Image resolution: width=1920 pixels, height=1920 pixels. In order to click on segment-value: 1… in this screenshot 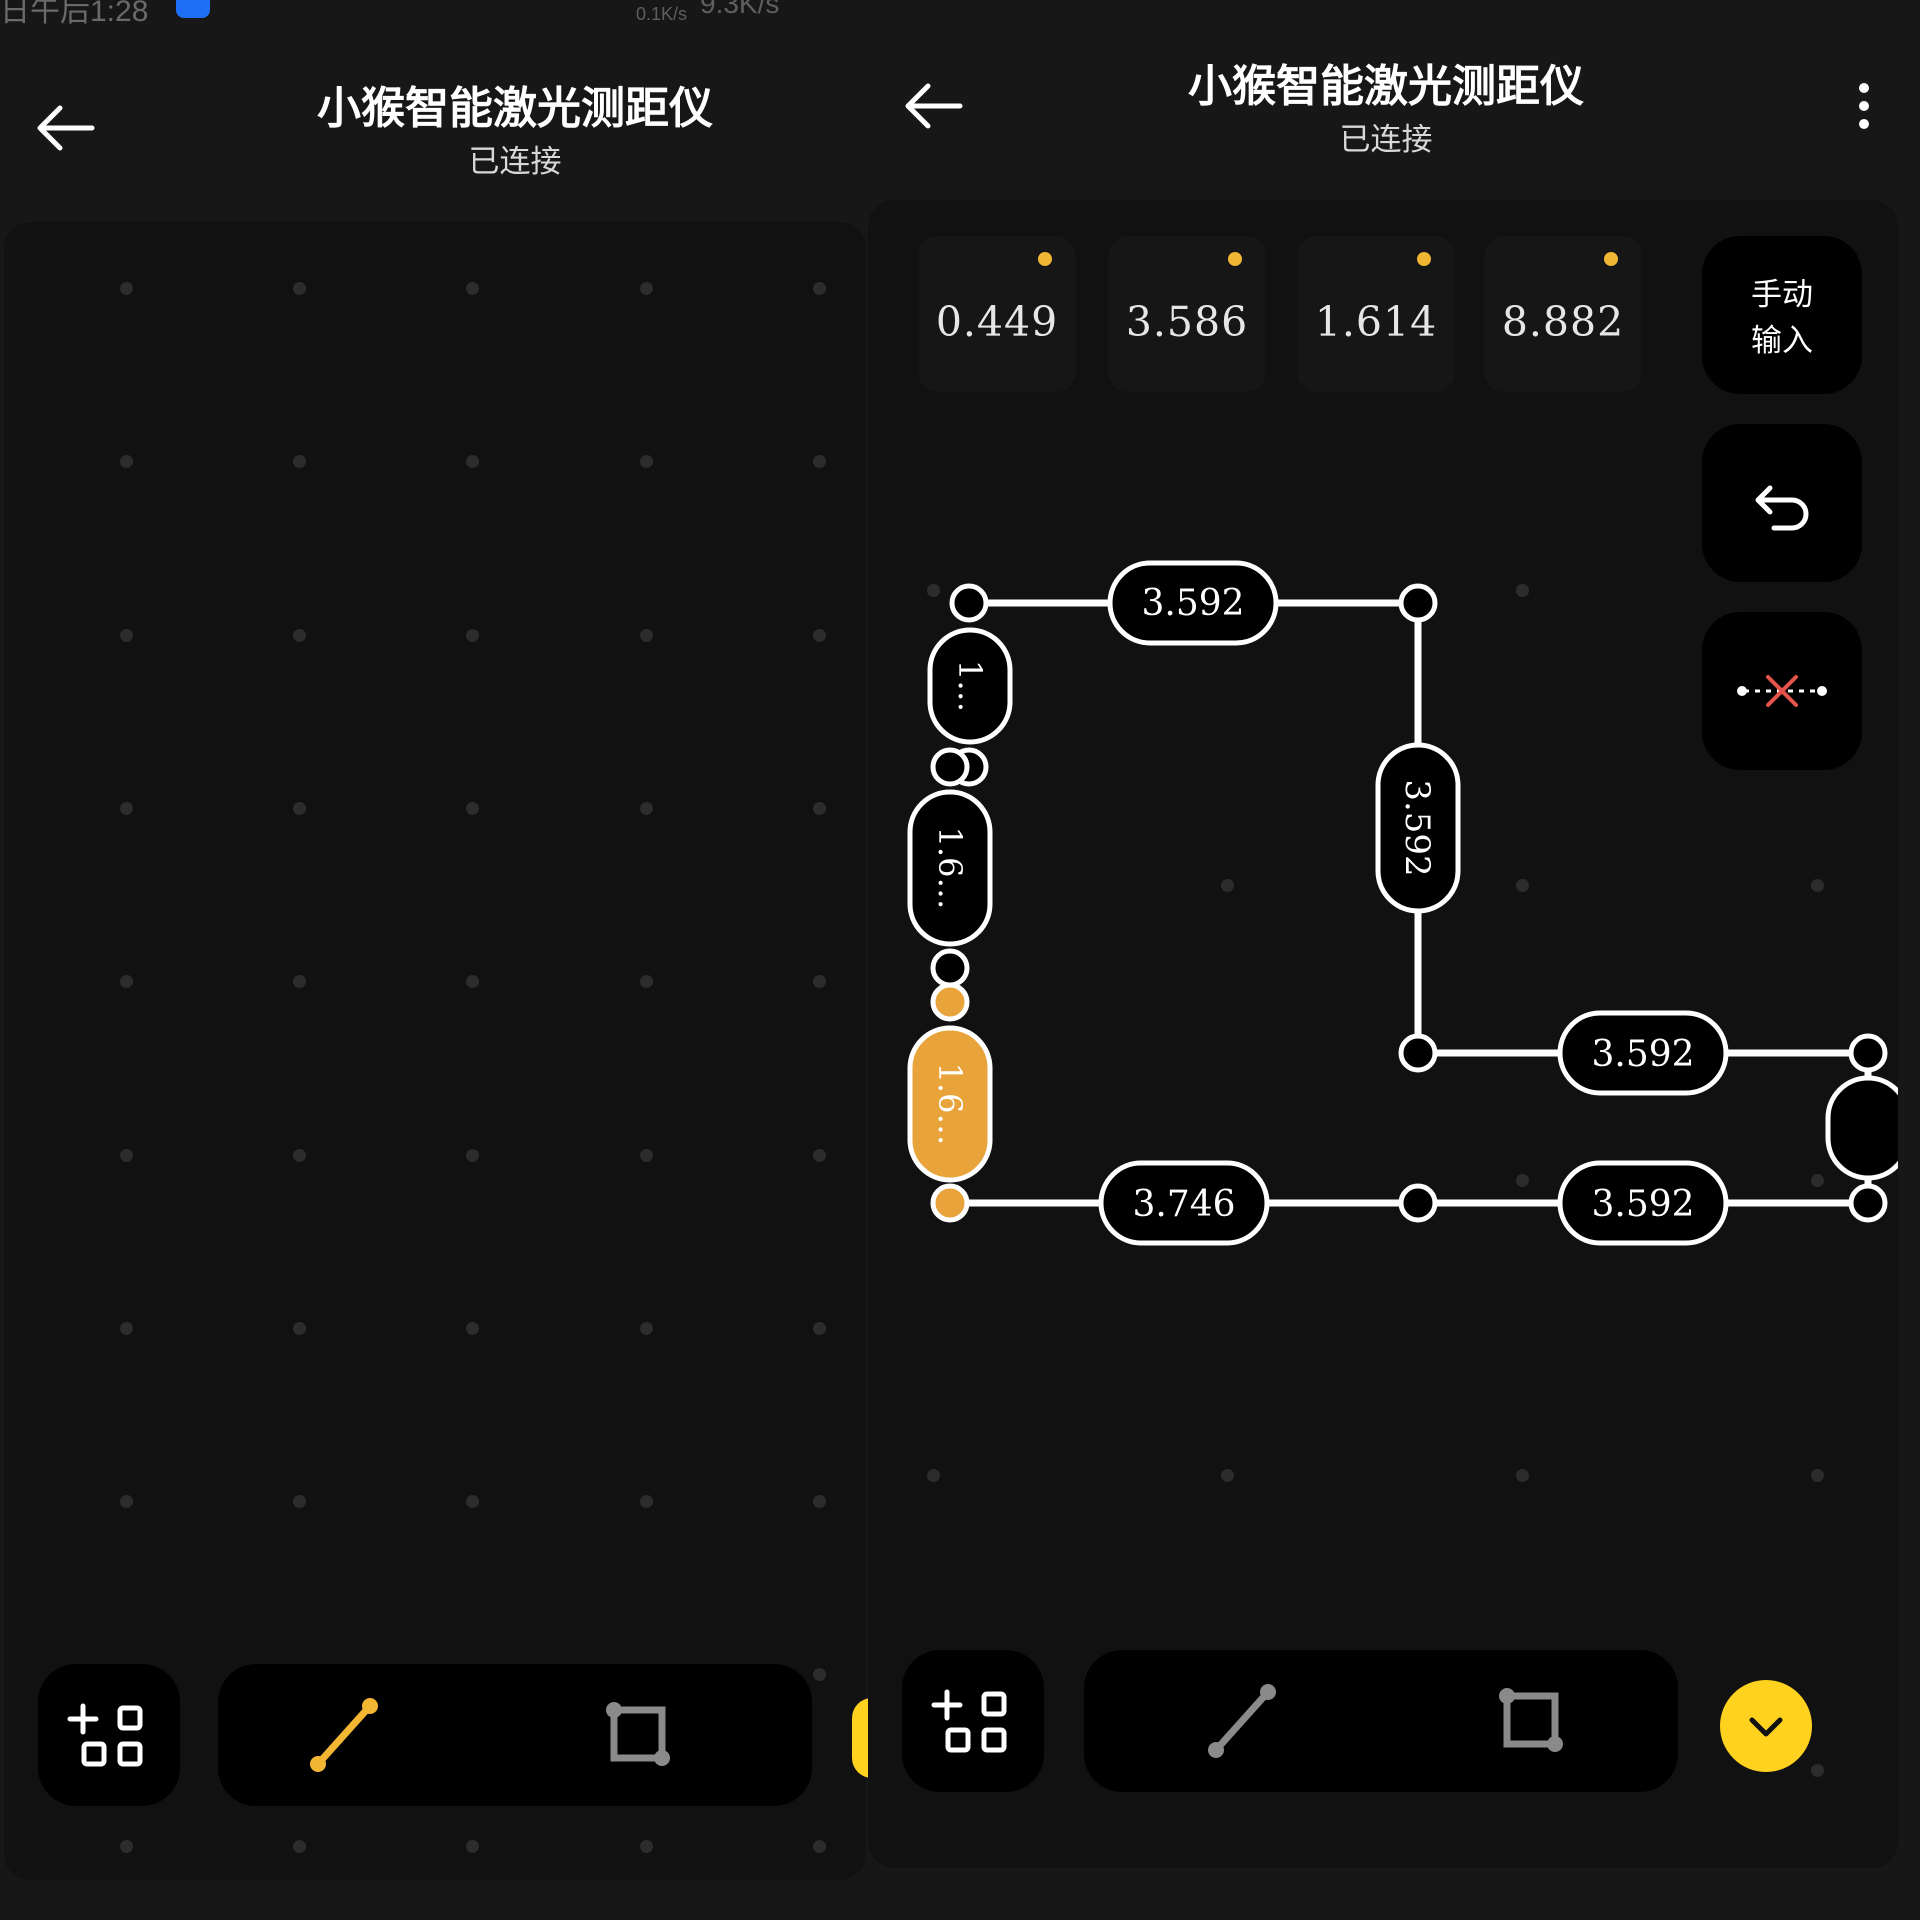, I will do `click(970, 686)`.